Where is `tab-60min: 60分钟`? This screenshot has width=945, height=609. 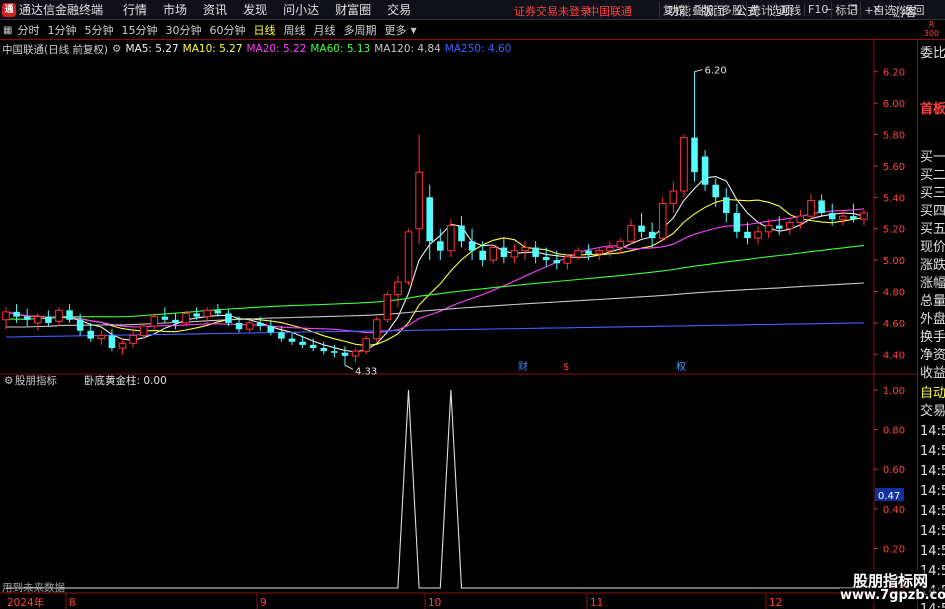
tab-60min: 60分钟 is located at coordinates (227, 30).